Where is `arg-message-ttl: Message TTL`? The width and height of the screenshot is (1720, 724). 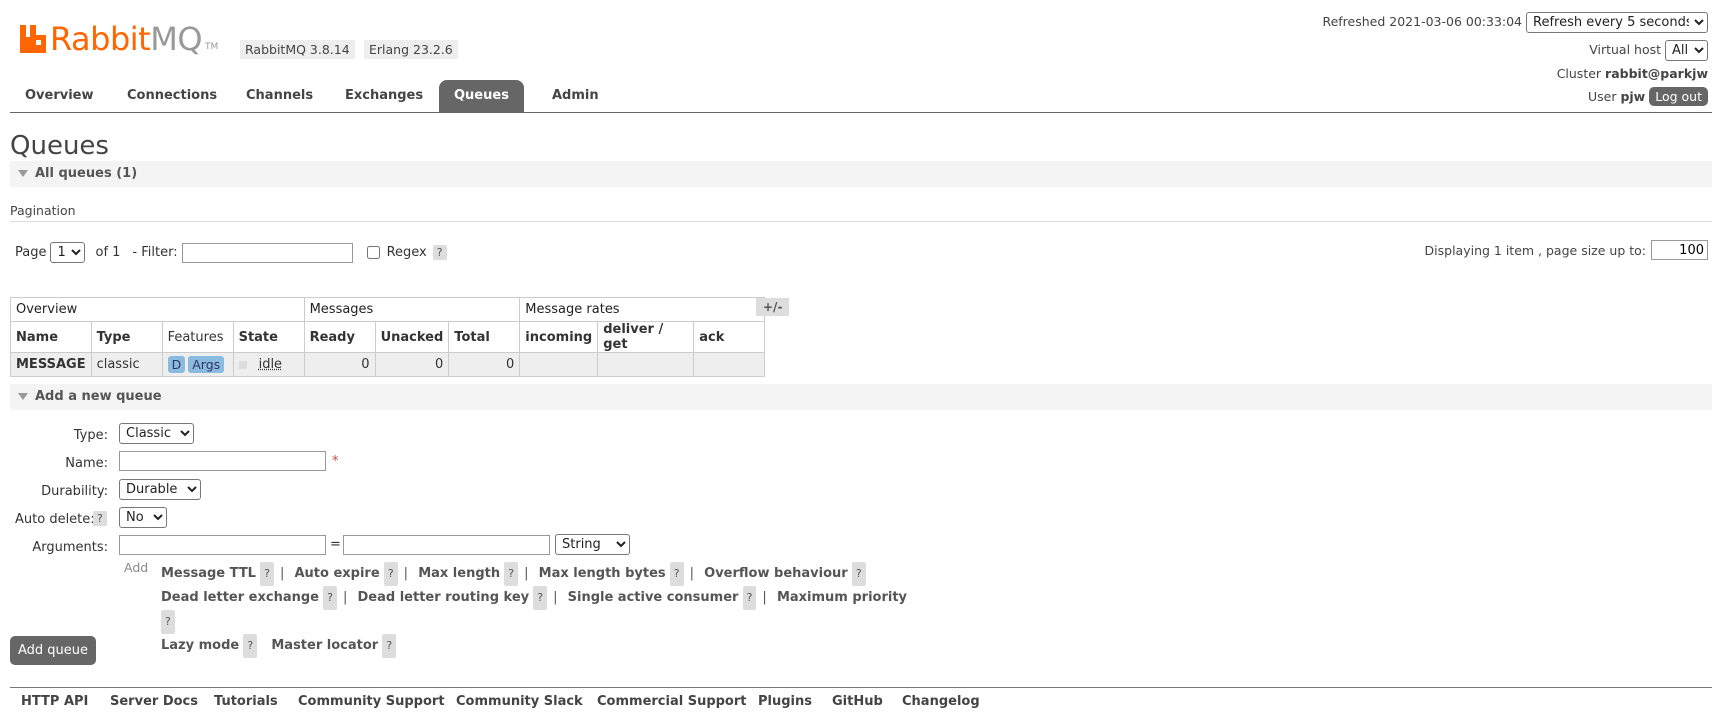 arg-message-ttl: Message TTL is located at coordinates (208, 573).